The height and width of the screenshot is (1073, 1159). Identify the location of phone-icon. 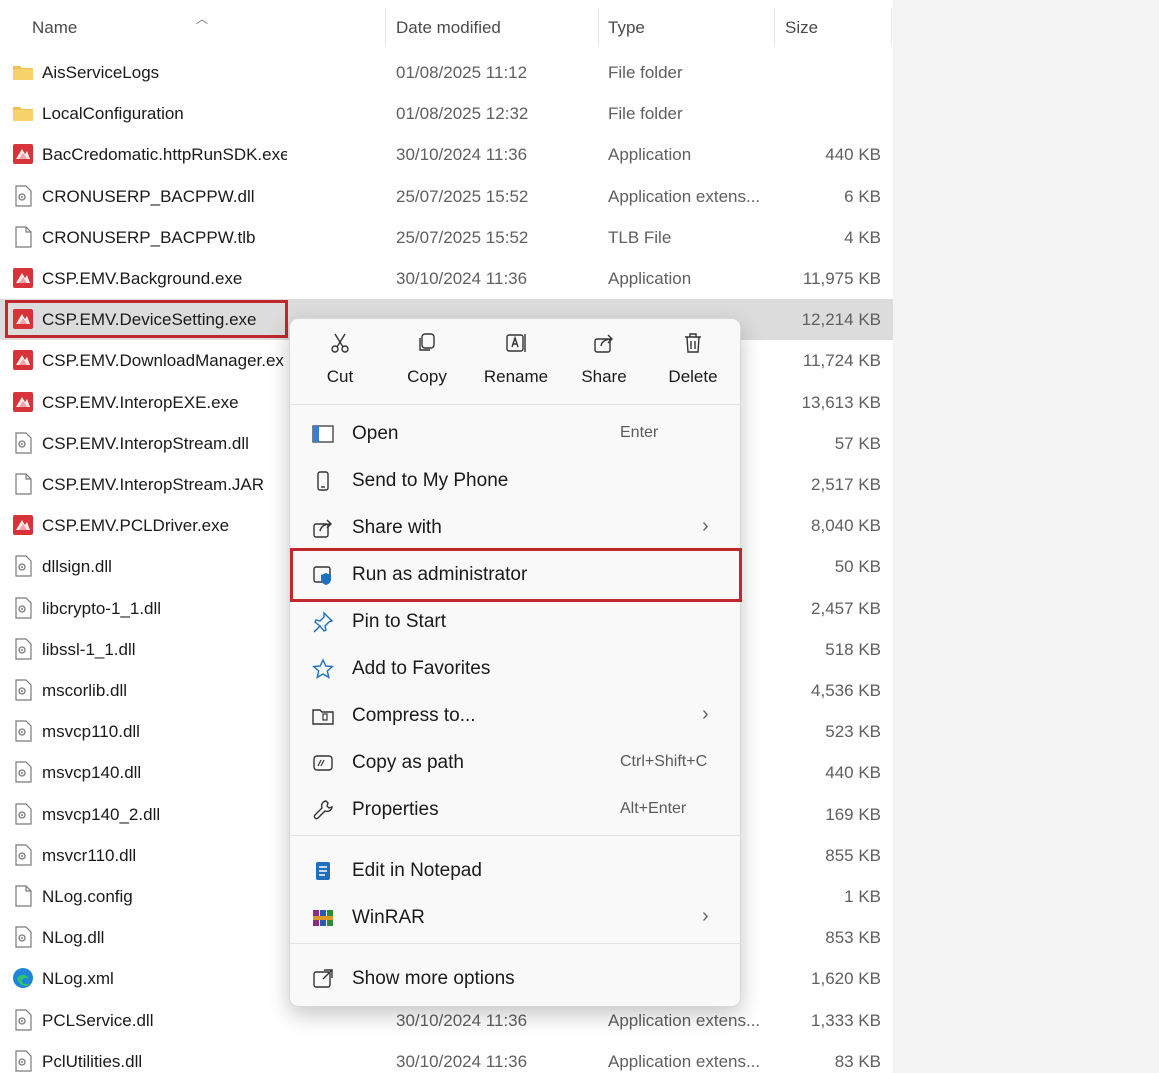
(323, 481).